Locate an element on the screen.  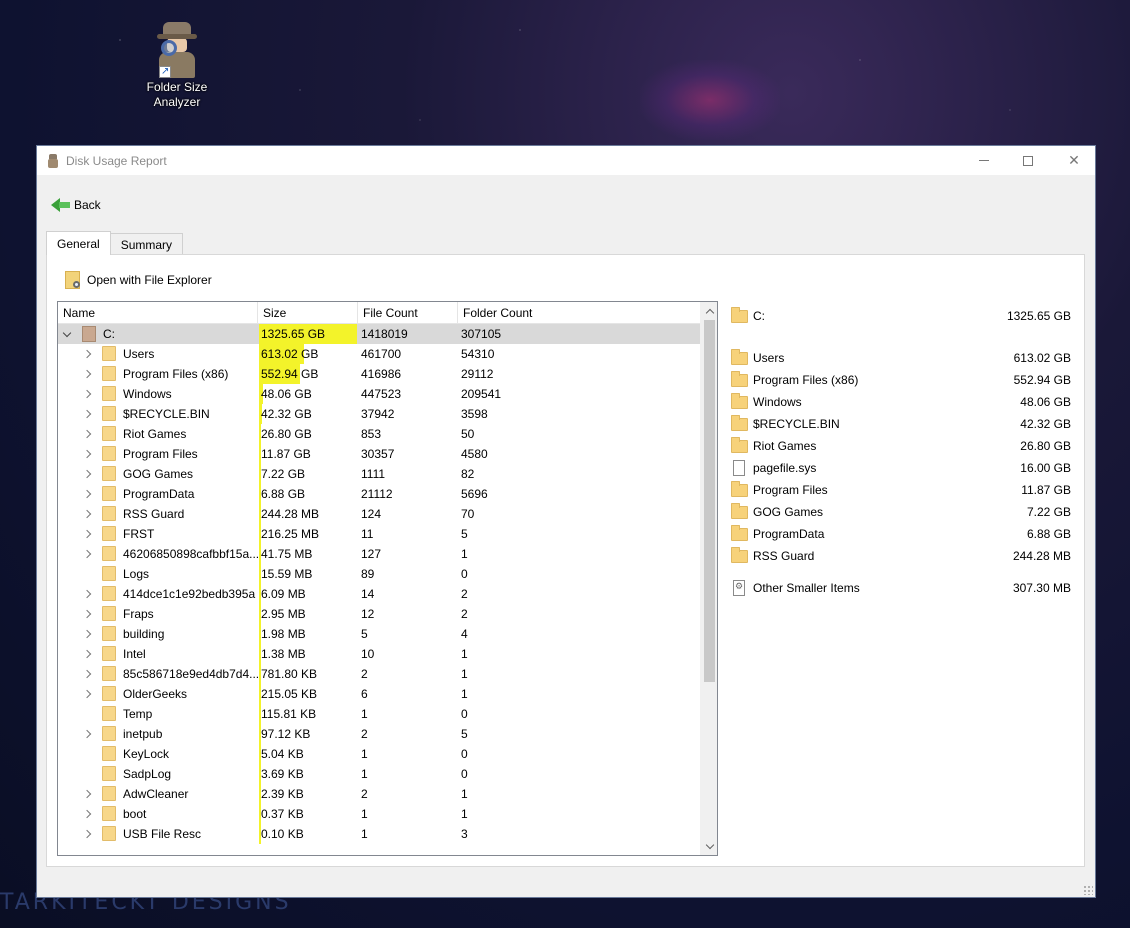
open-with-file-explorer-button: Open with File Explorer is located at coordinates (138, 280).